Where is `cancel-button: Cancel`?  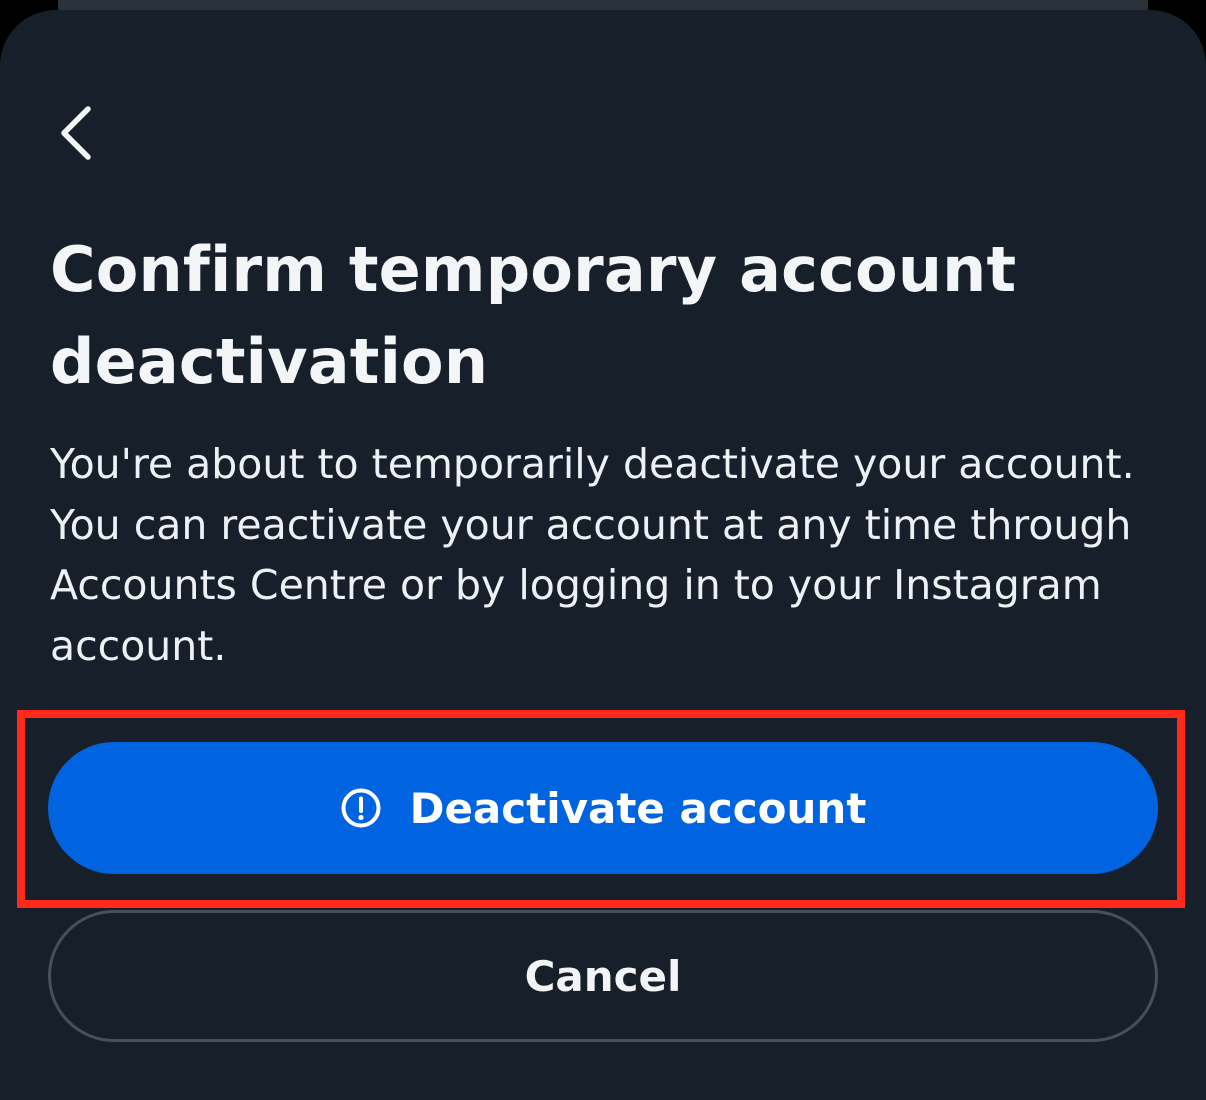 cancel-button: Cancel is located at coordinates (603, 976).